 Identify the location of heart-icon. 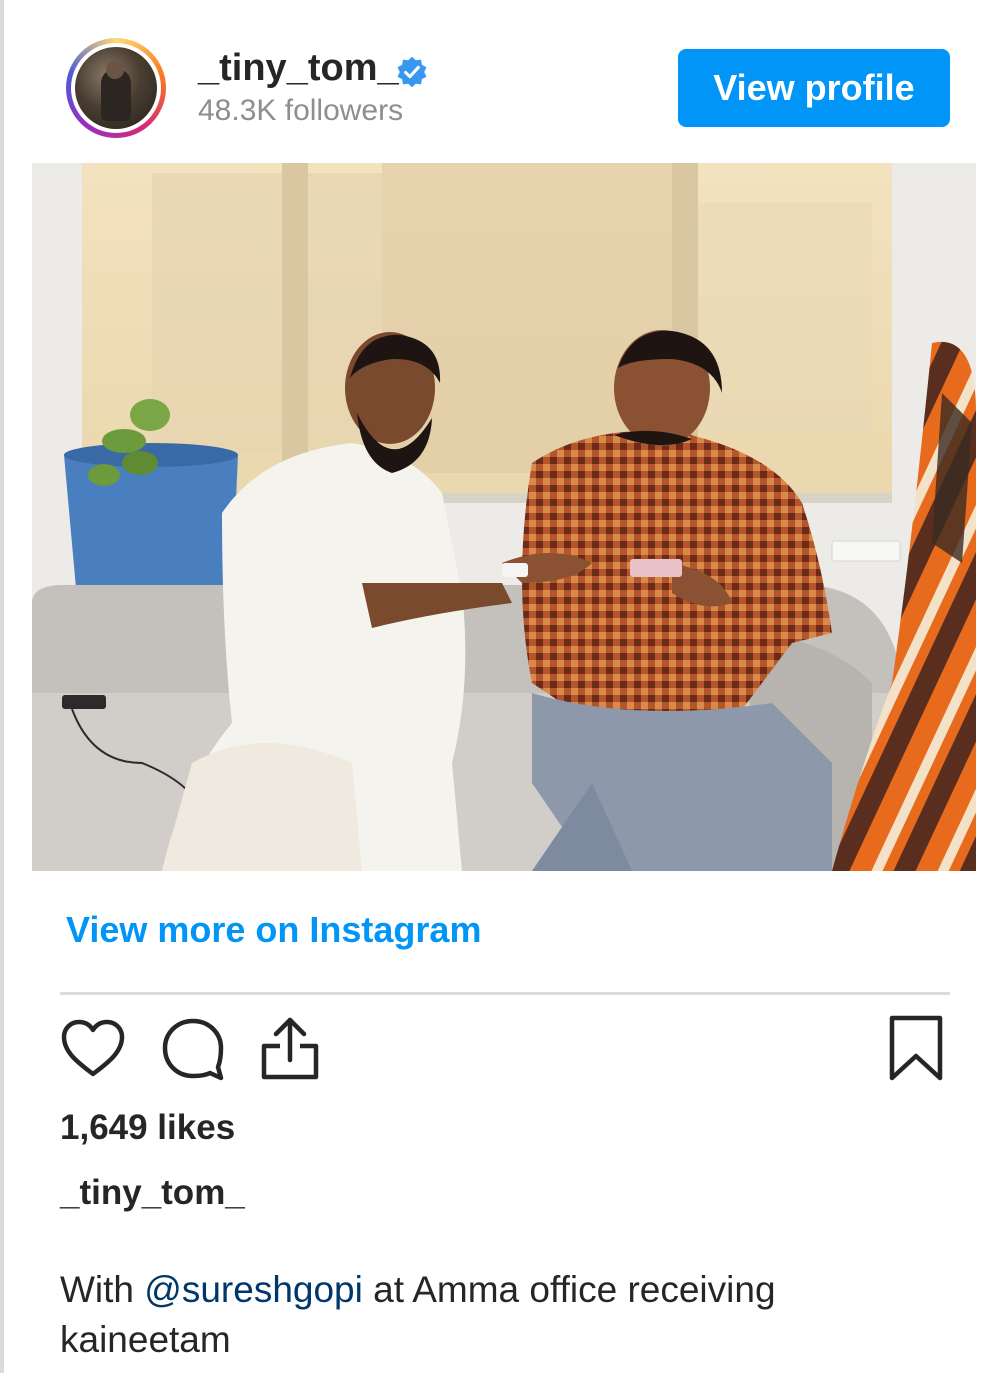
(93, 1049).